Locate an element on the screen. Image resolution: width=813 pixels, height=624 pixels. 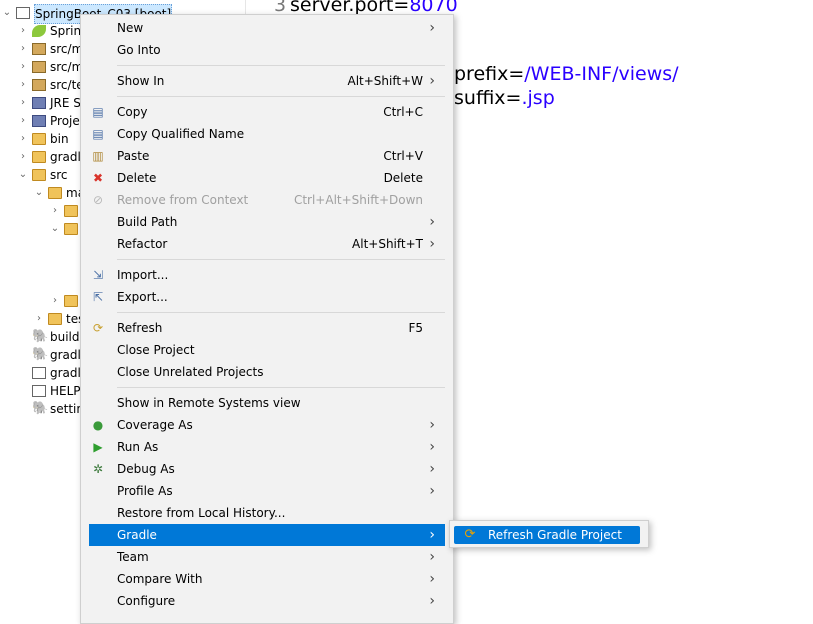
gradle-refresh-icon: ⟳ is located at coordinates (470, 534).